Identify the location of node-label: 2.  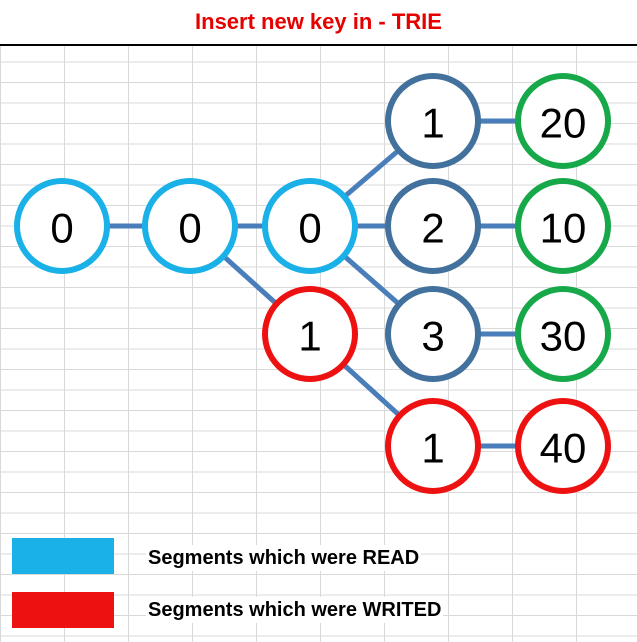
(432, 228).